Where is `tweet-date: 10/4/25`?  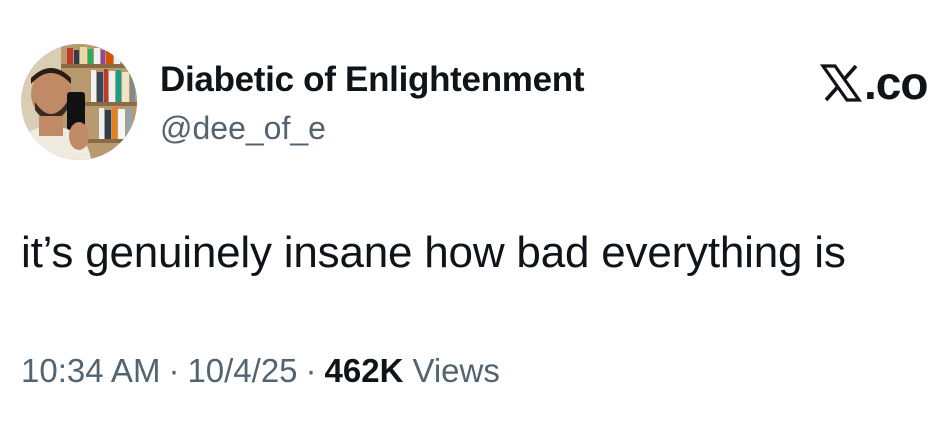
tweet-date: 10/4/25 is located at coordinates (242, 371).